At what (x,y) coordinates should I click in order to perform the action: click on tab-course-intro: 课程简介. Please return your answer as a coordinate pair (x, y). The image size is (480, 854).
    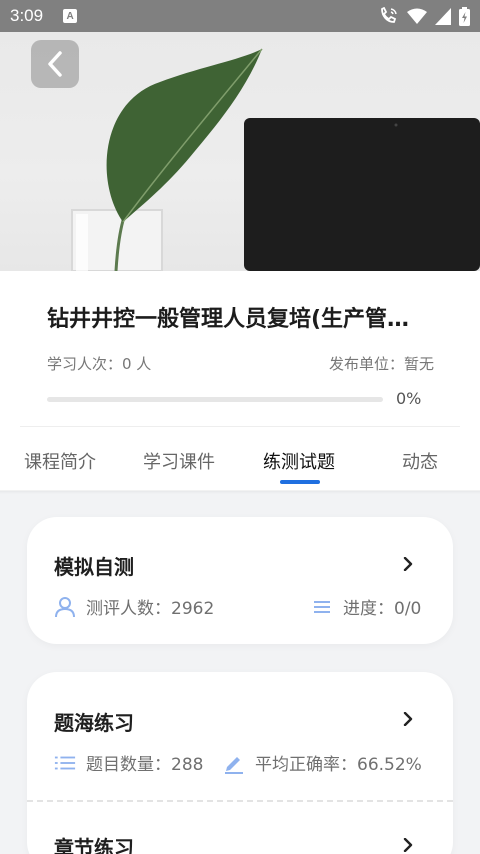
    Looking at the image, I should click on (60, 461).